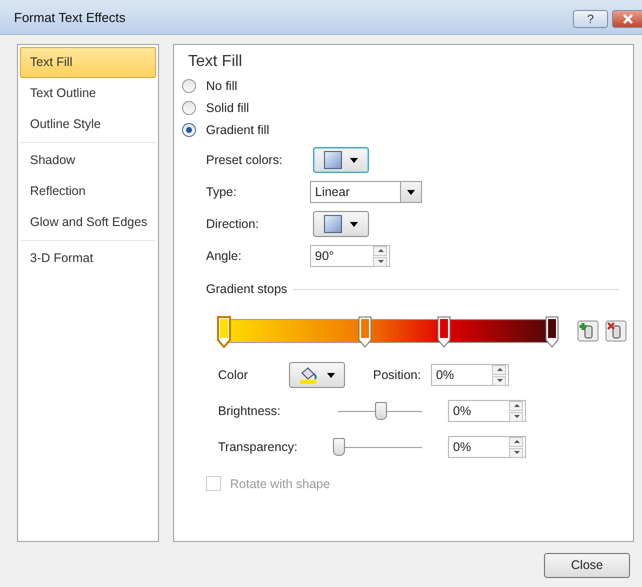 This screenshot has height=587, width=642. I want to click on add-stop-icon, so click(588, 331).